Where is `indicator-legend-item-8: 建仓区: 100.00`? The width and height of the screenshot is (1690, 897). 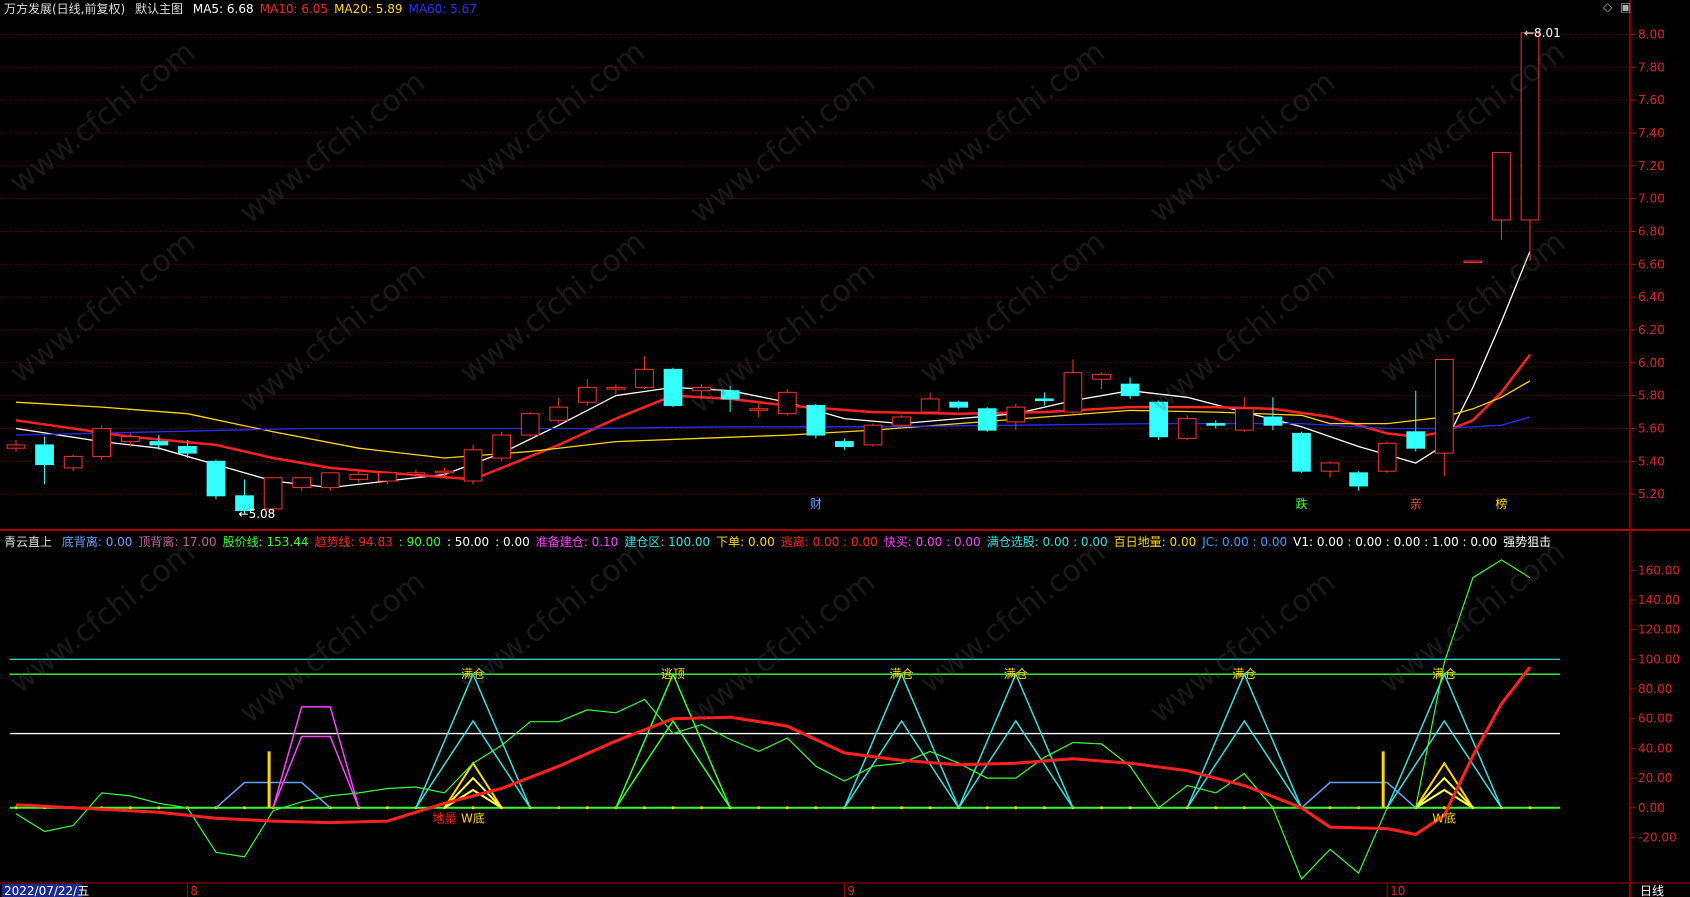
indicator-legend-item-8: 建仓区: 100.00 is located at coordinates (667, 542).